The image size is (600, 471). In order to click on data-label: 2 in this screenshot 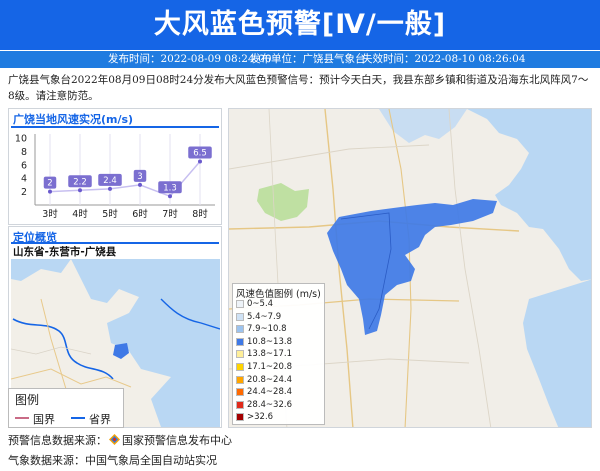, I will do `click(49, 184)`.